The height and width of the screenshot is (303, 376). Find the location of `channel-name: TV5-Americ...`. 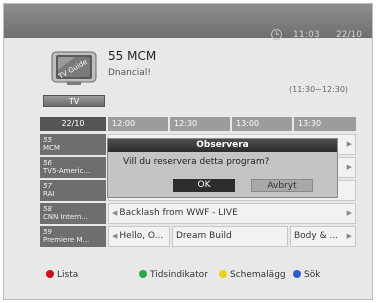

channel-name: TV5-Americ... is located at coordinates (67, 171).